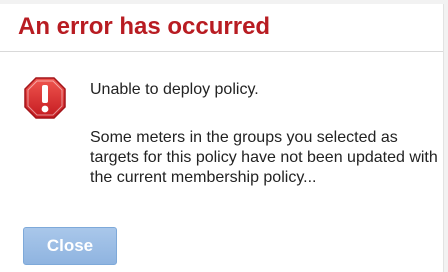  I want to click on error-headline: Unable to deploy policy., so click(174, 89).